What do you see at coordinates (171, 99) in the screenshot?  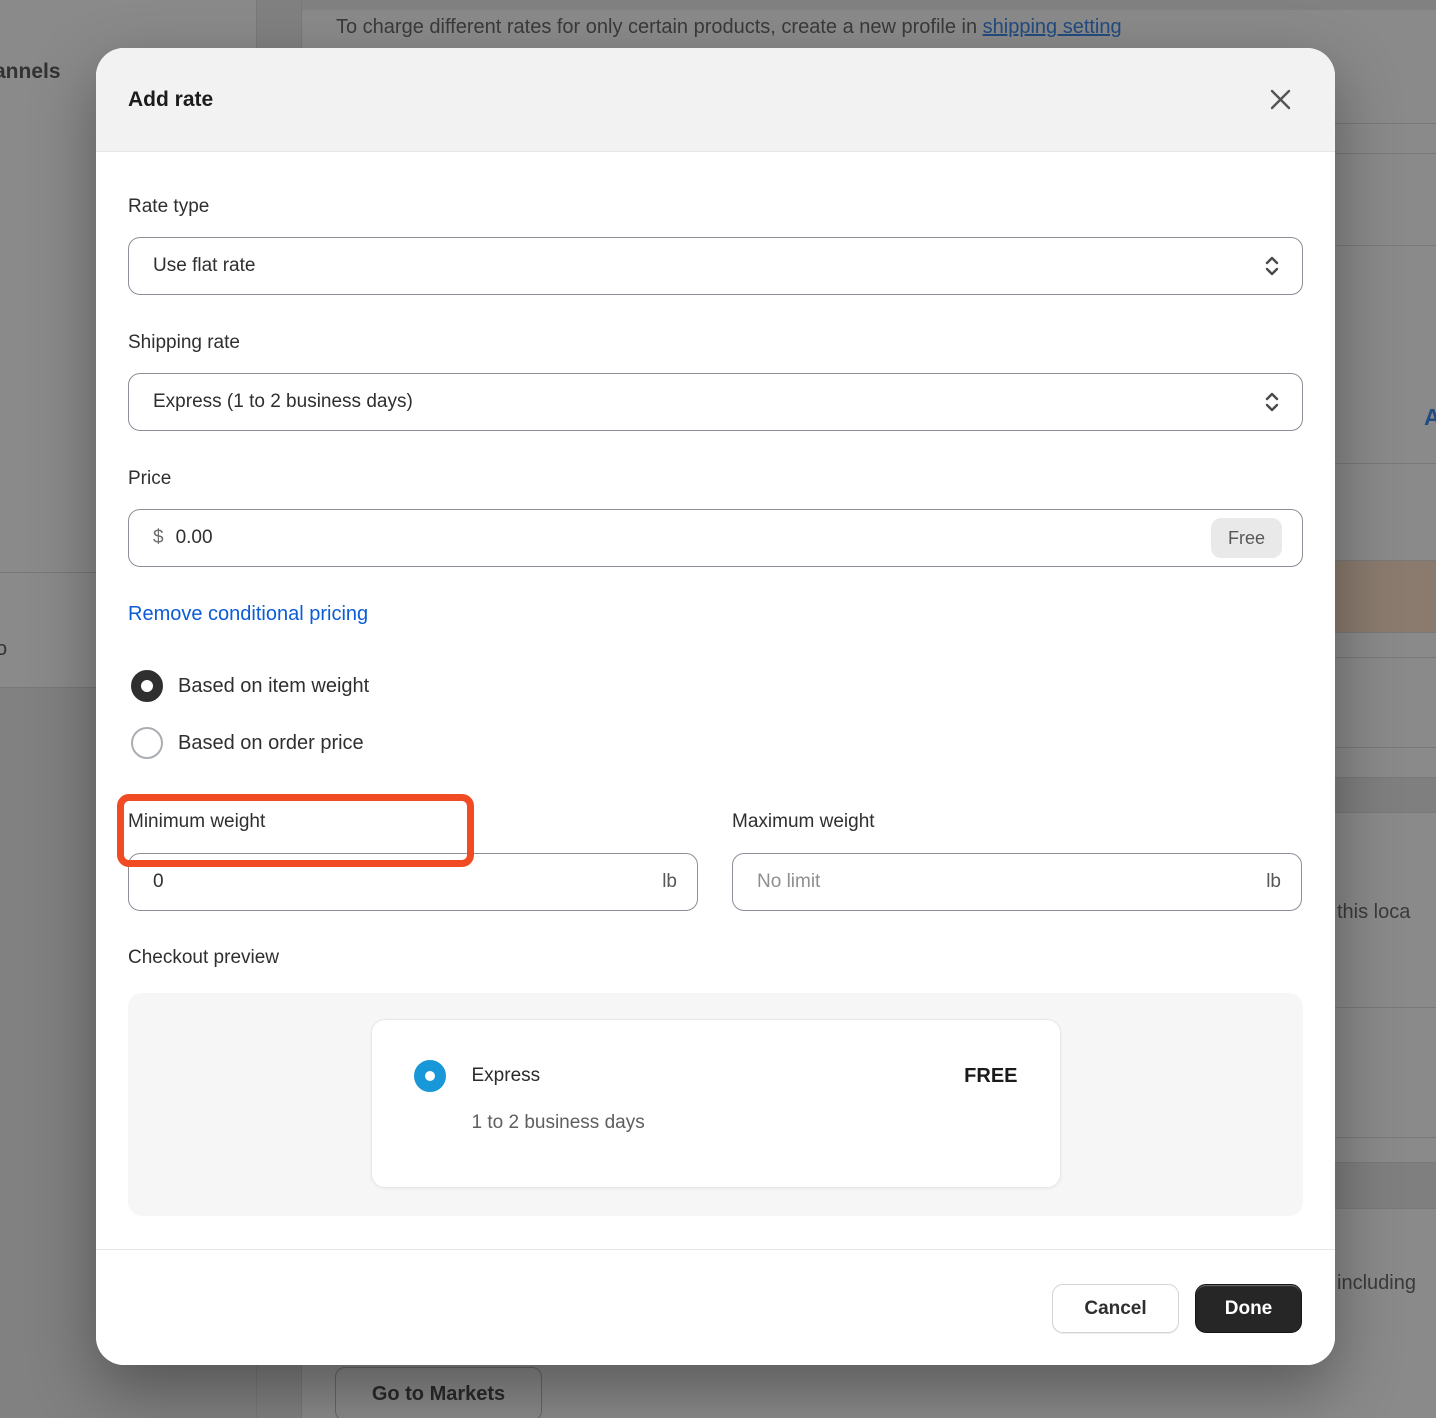 I see `modal-title: Add rate` at bounding box center [171, 99].